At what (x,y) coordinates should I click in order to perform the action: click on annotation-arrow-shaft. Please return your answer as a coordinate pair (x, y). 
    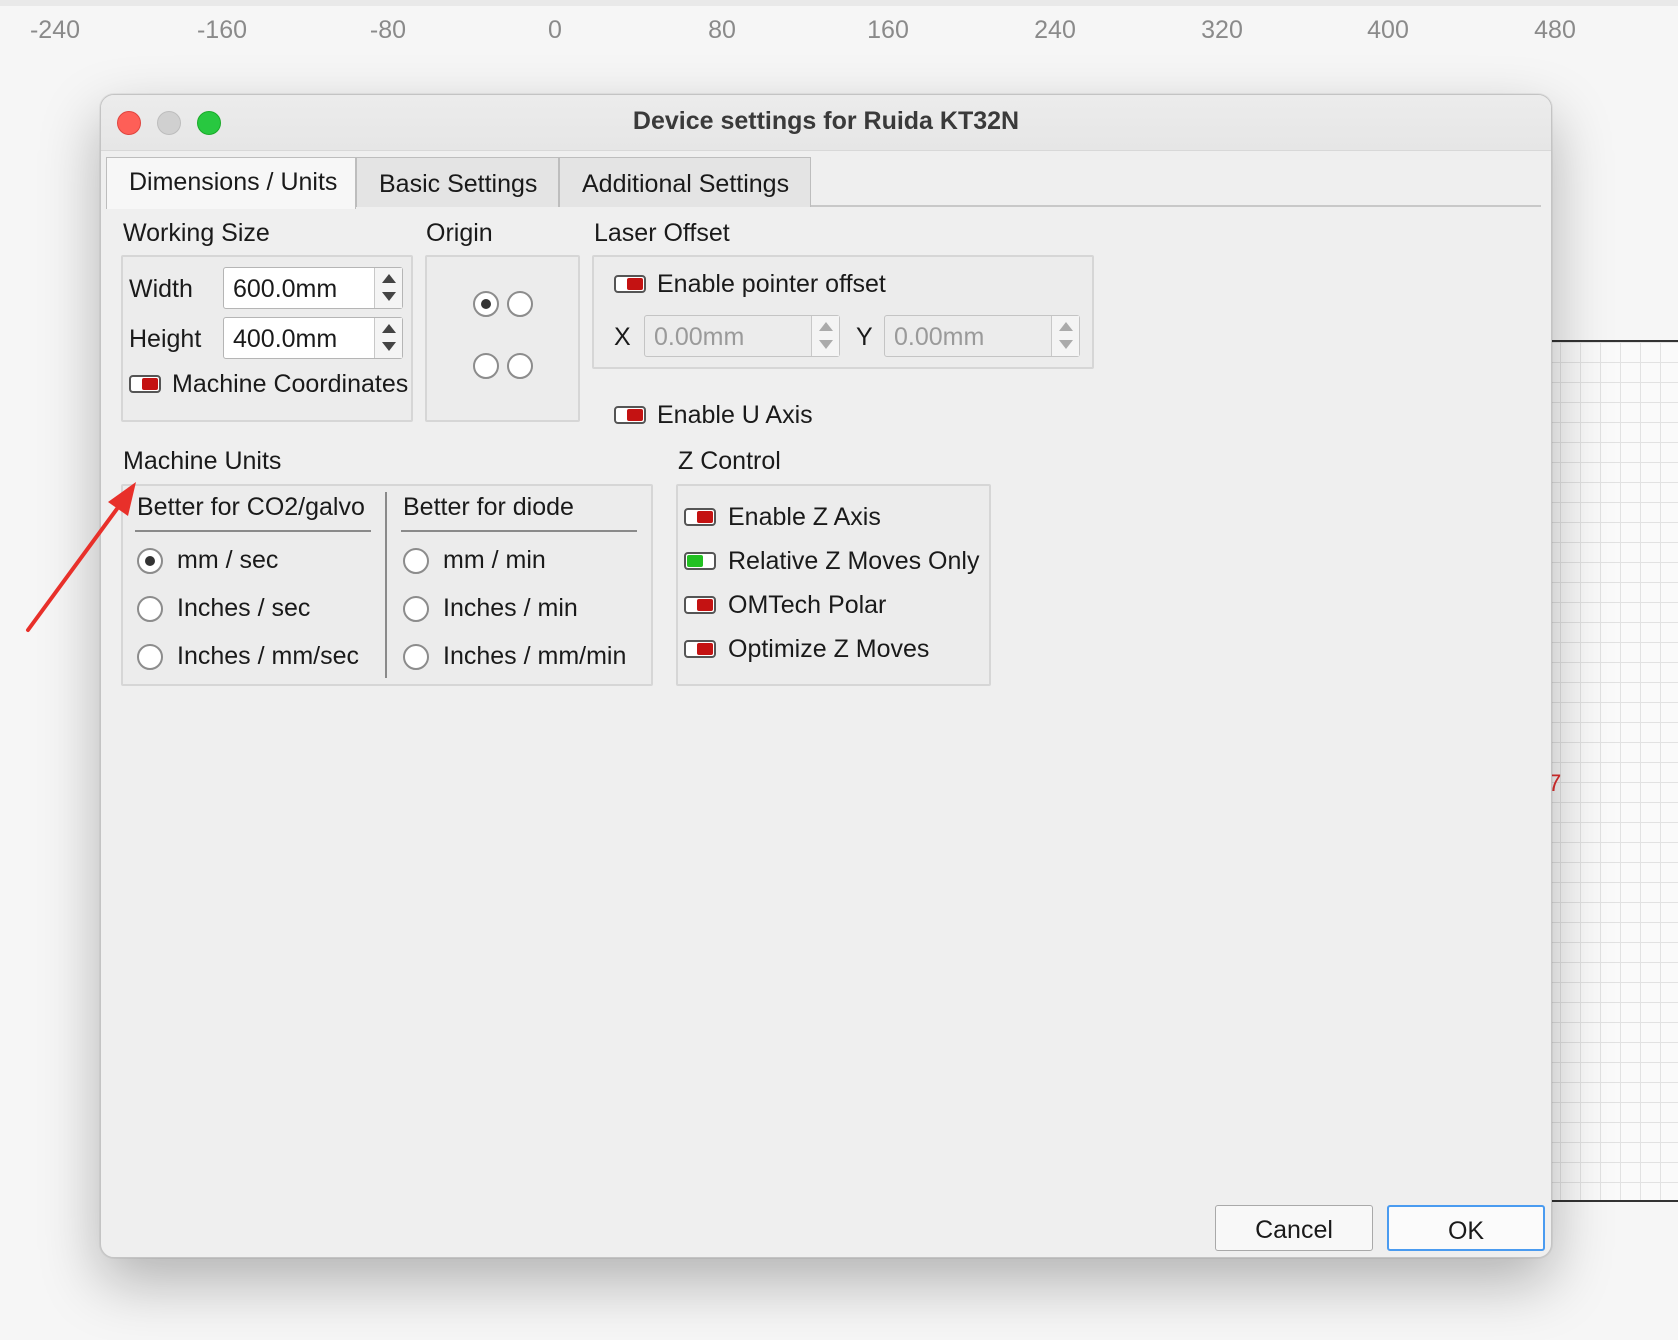
    Looking at the image, I should click on (75, 566).